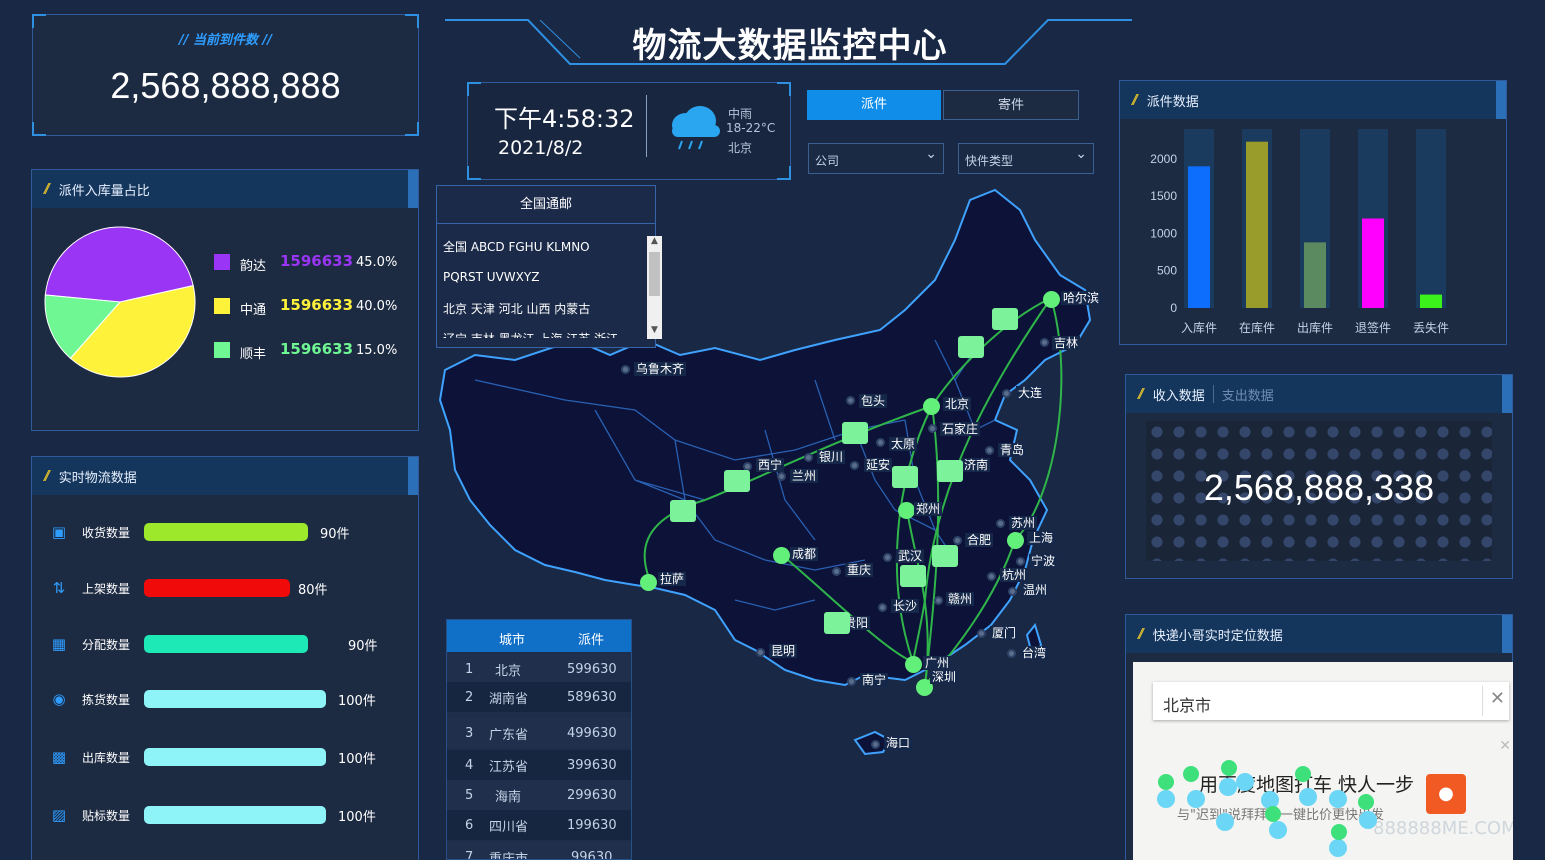  What do you see at coordinates (1004, 633) in the screenshot?
I see `city-label: 厦门` at bounding box center [1004, 633].